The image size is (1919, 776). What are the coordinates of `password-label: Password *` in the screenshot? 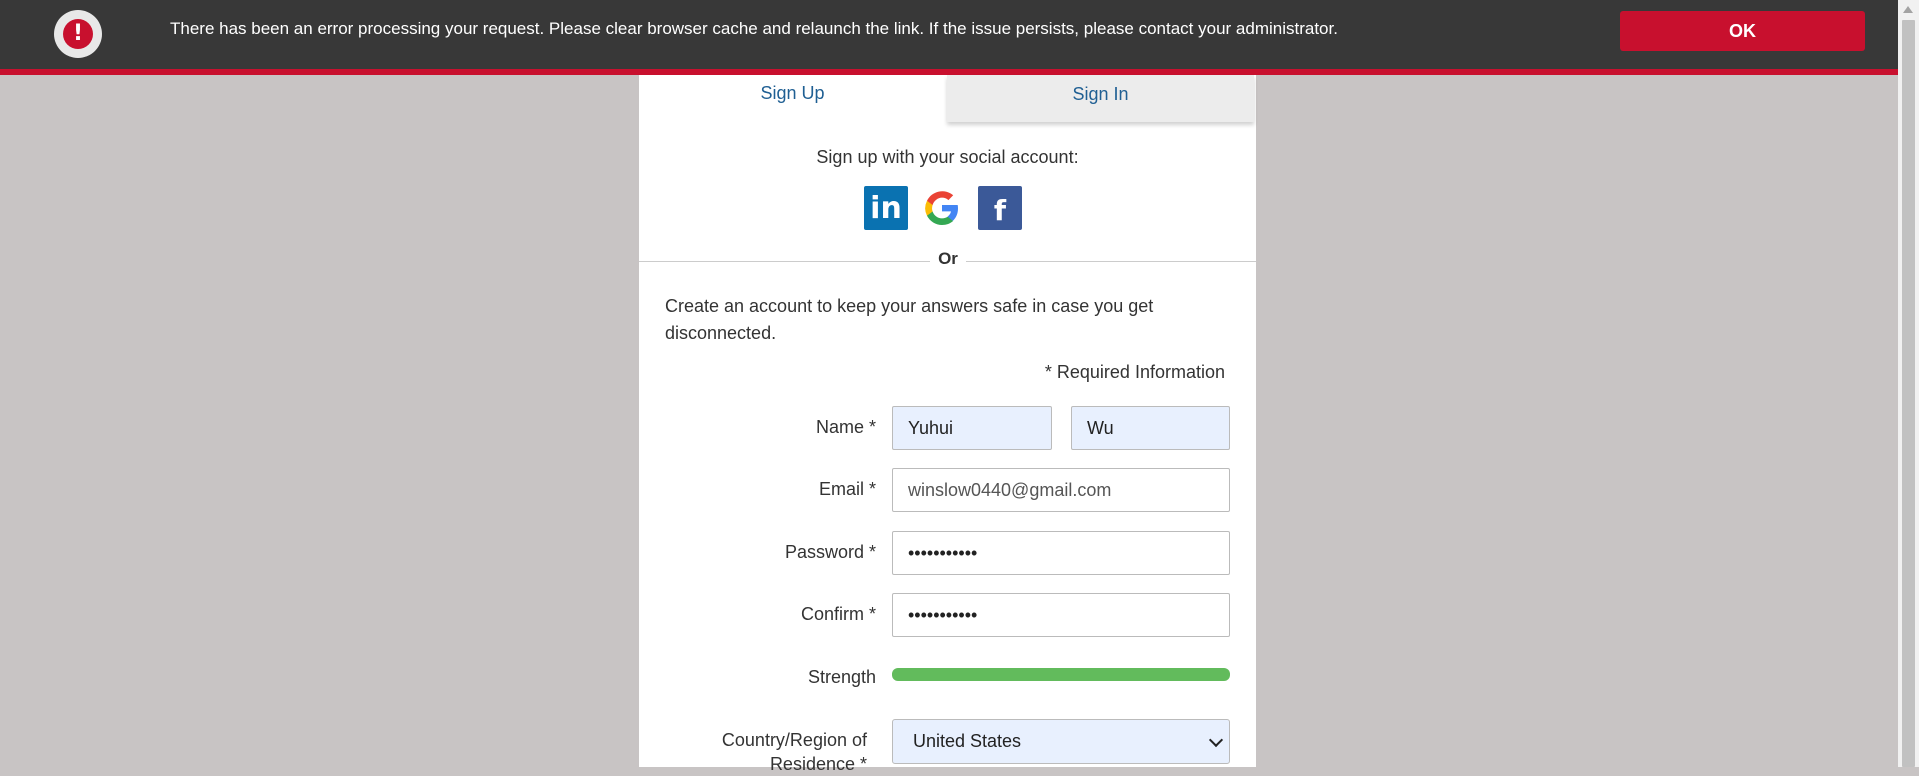 It's located at (830, 552).